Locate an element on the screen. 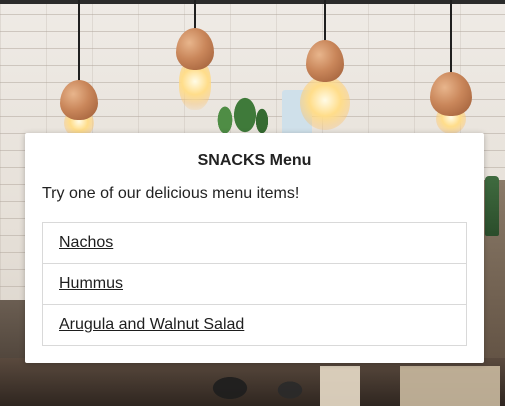 The image size is (505, 406). list-item: Arugula and Walnut Salad is located at coordinates (254, 325).